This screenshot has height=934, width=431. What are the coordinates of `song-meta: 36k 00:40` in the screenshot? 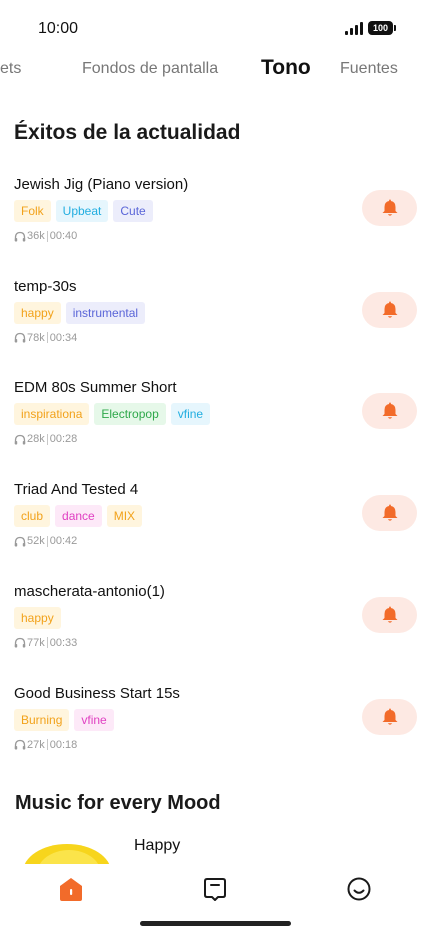 It's located at (45, 236).